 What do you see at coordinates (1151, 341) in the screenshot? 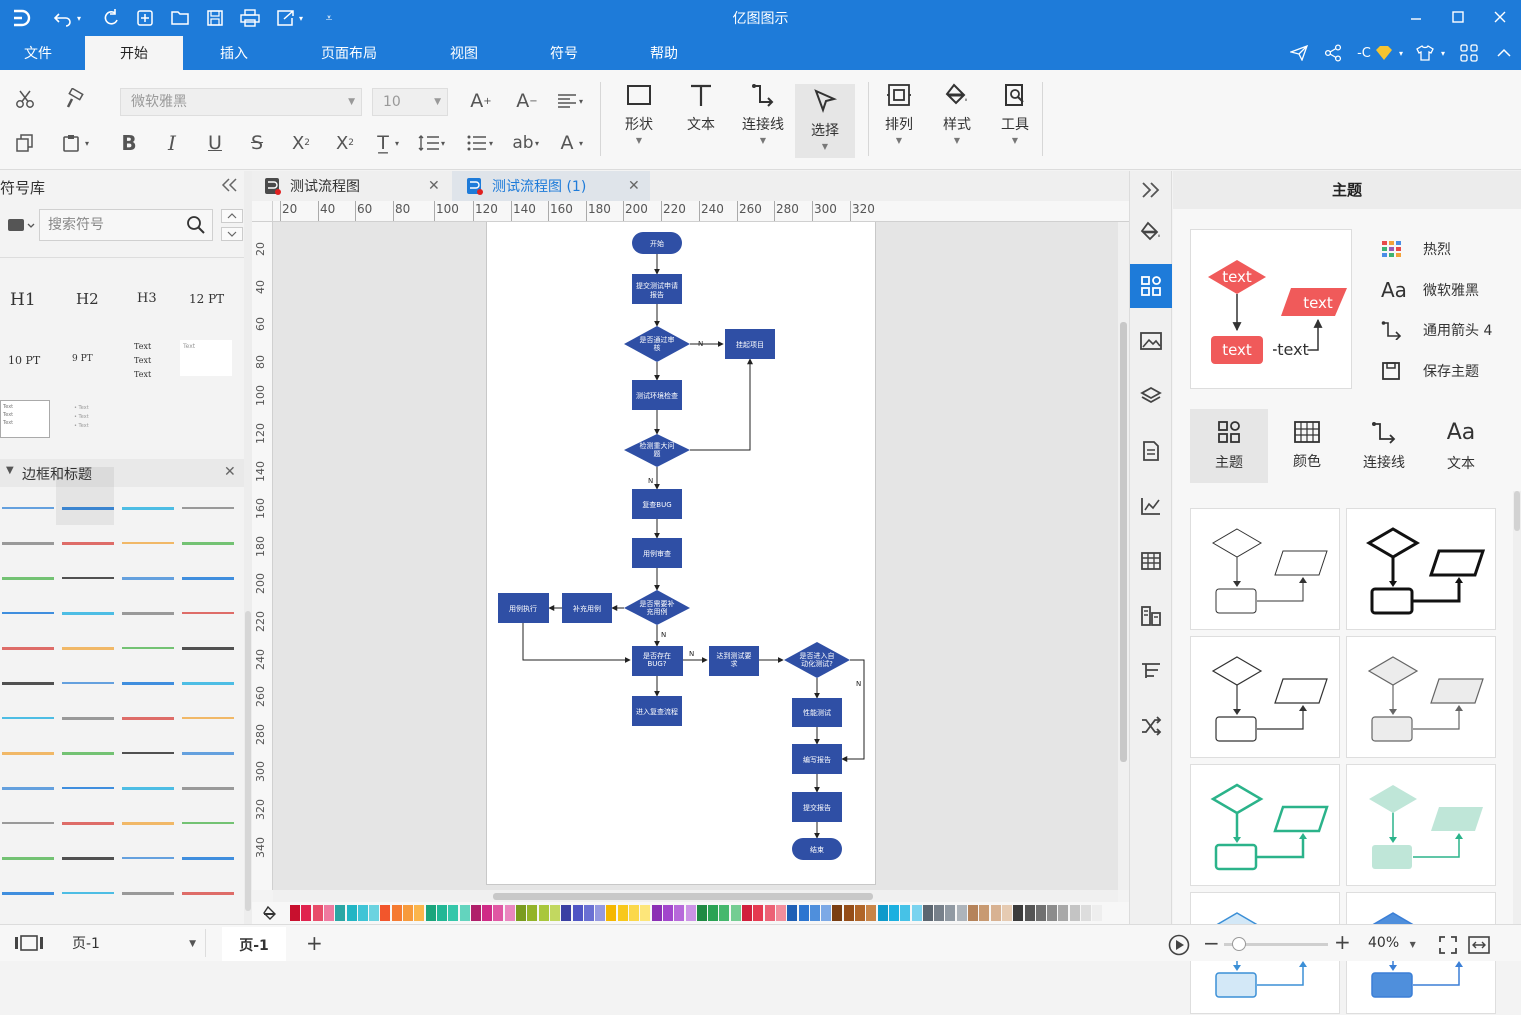
I see `image-icon` at bounding box center [1151, 341].